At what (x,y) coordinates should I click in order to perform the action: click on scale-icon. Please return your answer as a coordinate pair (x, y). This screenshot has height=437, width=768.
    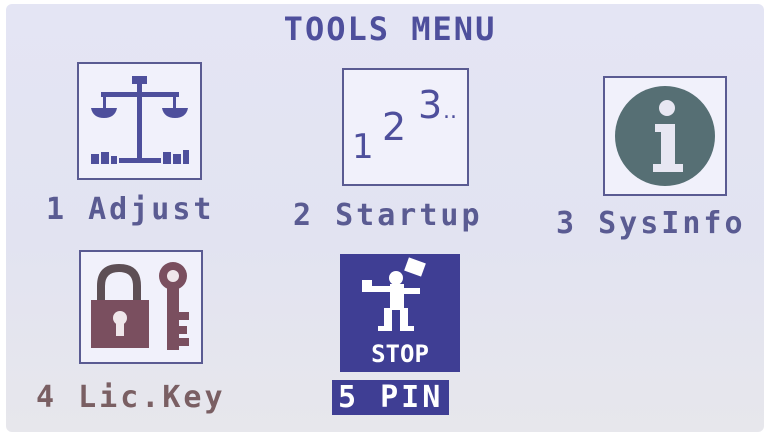
    Looking at the image, I should click on (140, 120).